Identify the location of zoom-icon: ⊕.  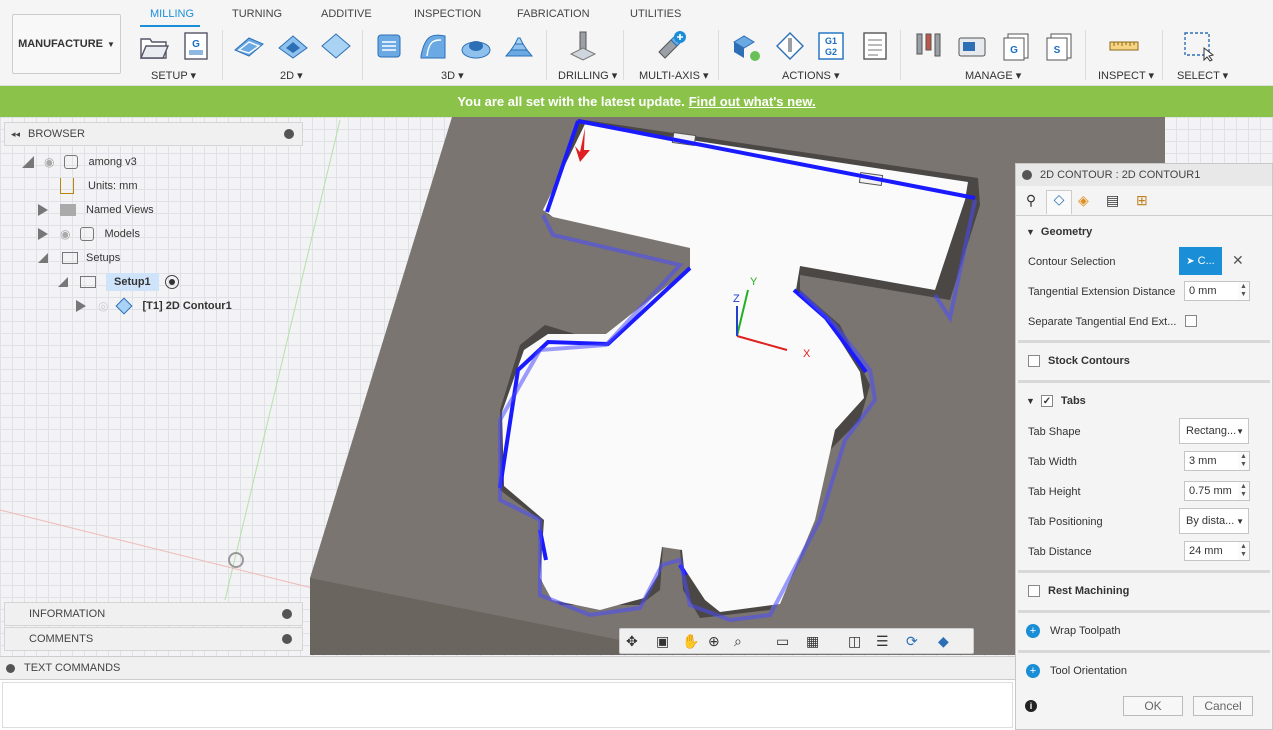
(714, 641).